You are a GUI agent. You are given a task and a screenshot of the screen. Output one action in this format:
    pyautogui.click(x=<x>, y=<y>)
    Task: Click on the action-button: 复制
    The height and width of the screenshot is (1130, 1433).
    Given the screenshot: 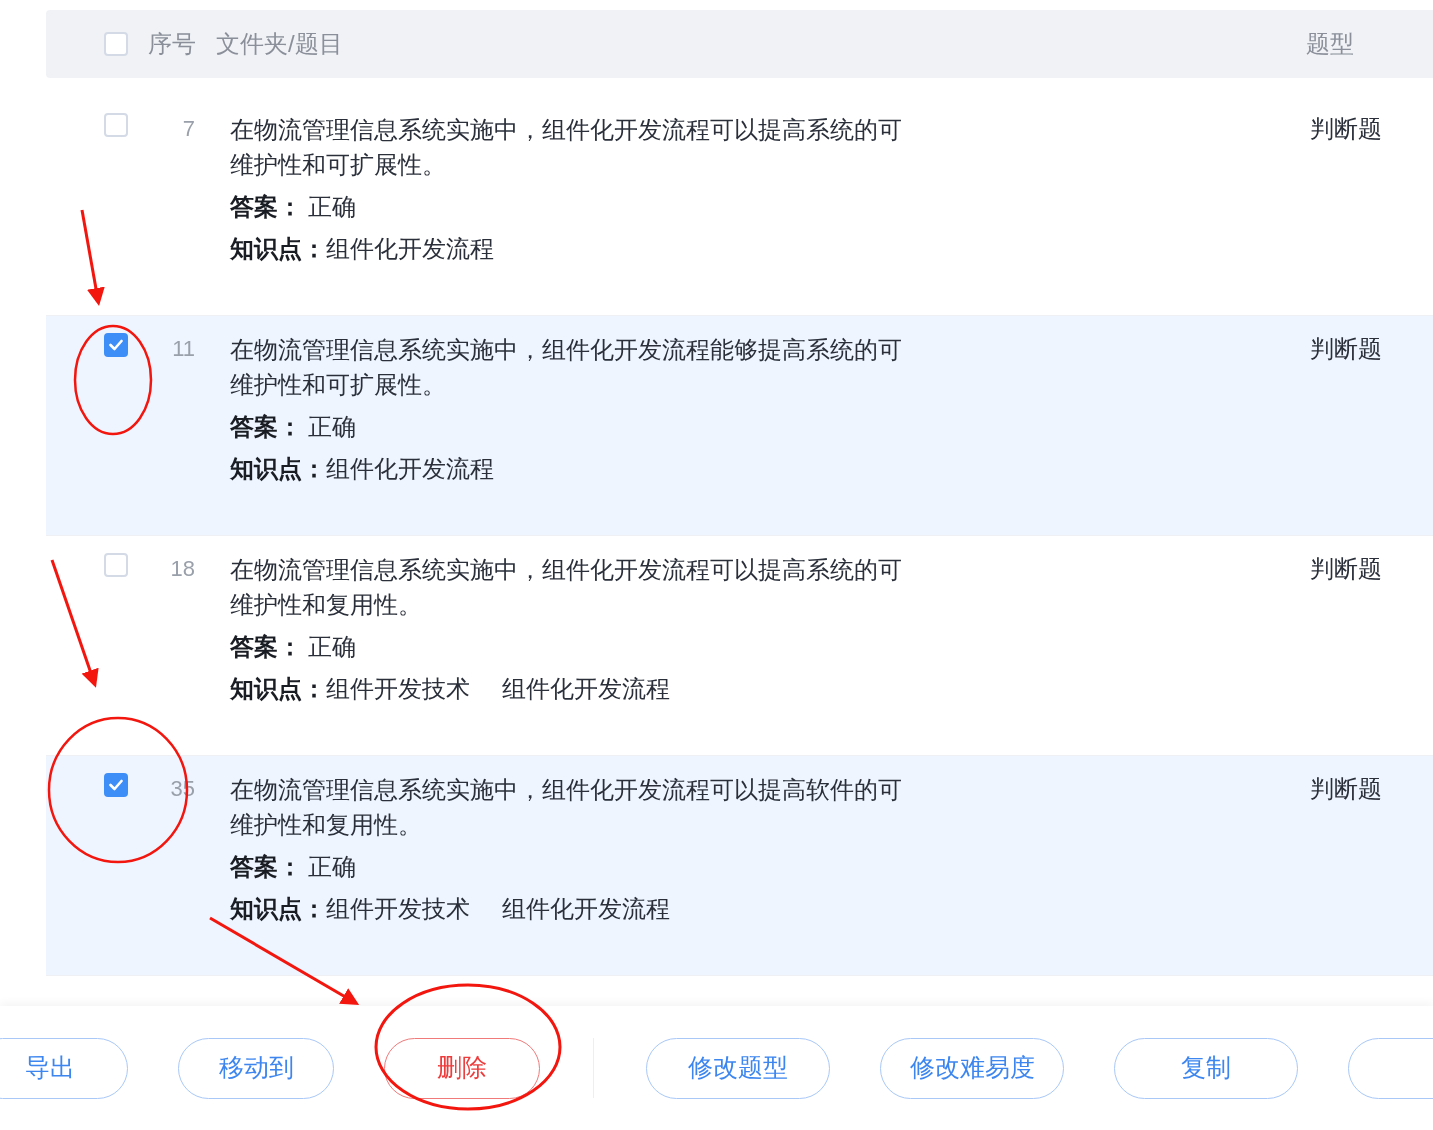 What is the action you would take?
    pyautogui.click(x=1206, y=1068)
    